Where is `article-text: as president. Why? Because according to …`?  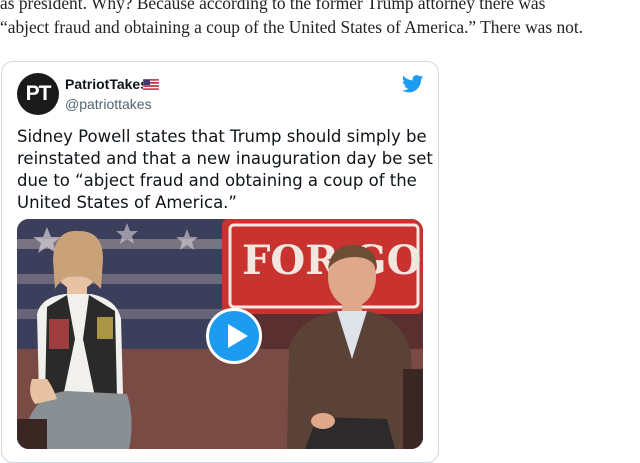 article-text: as president. Why? Because according to … is located at coordinates (320, 19).